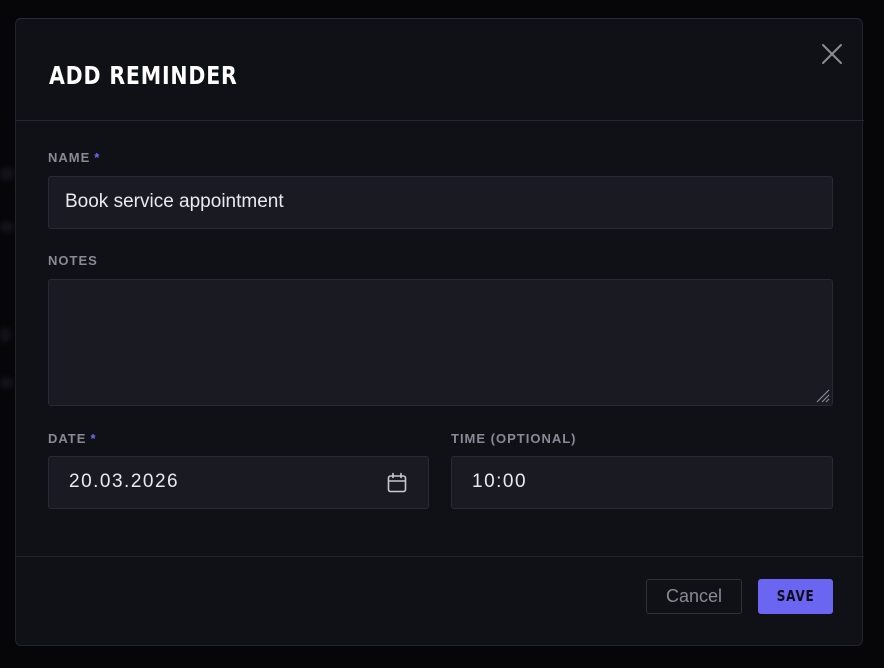 The height and width of the screenshot is (668, 884). I want to click on name-field-value: Book service appointment, so click(174, 201).